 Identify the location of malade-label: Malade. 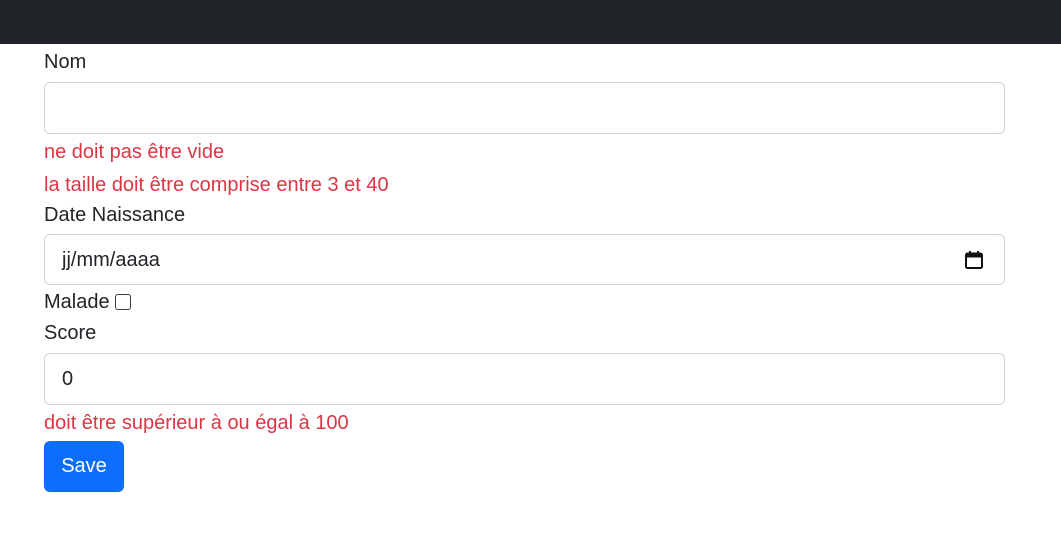
(77, 301).